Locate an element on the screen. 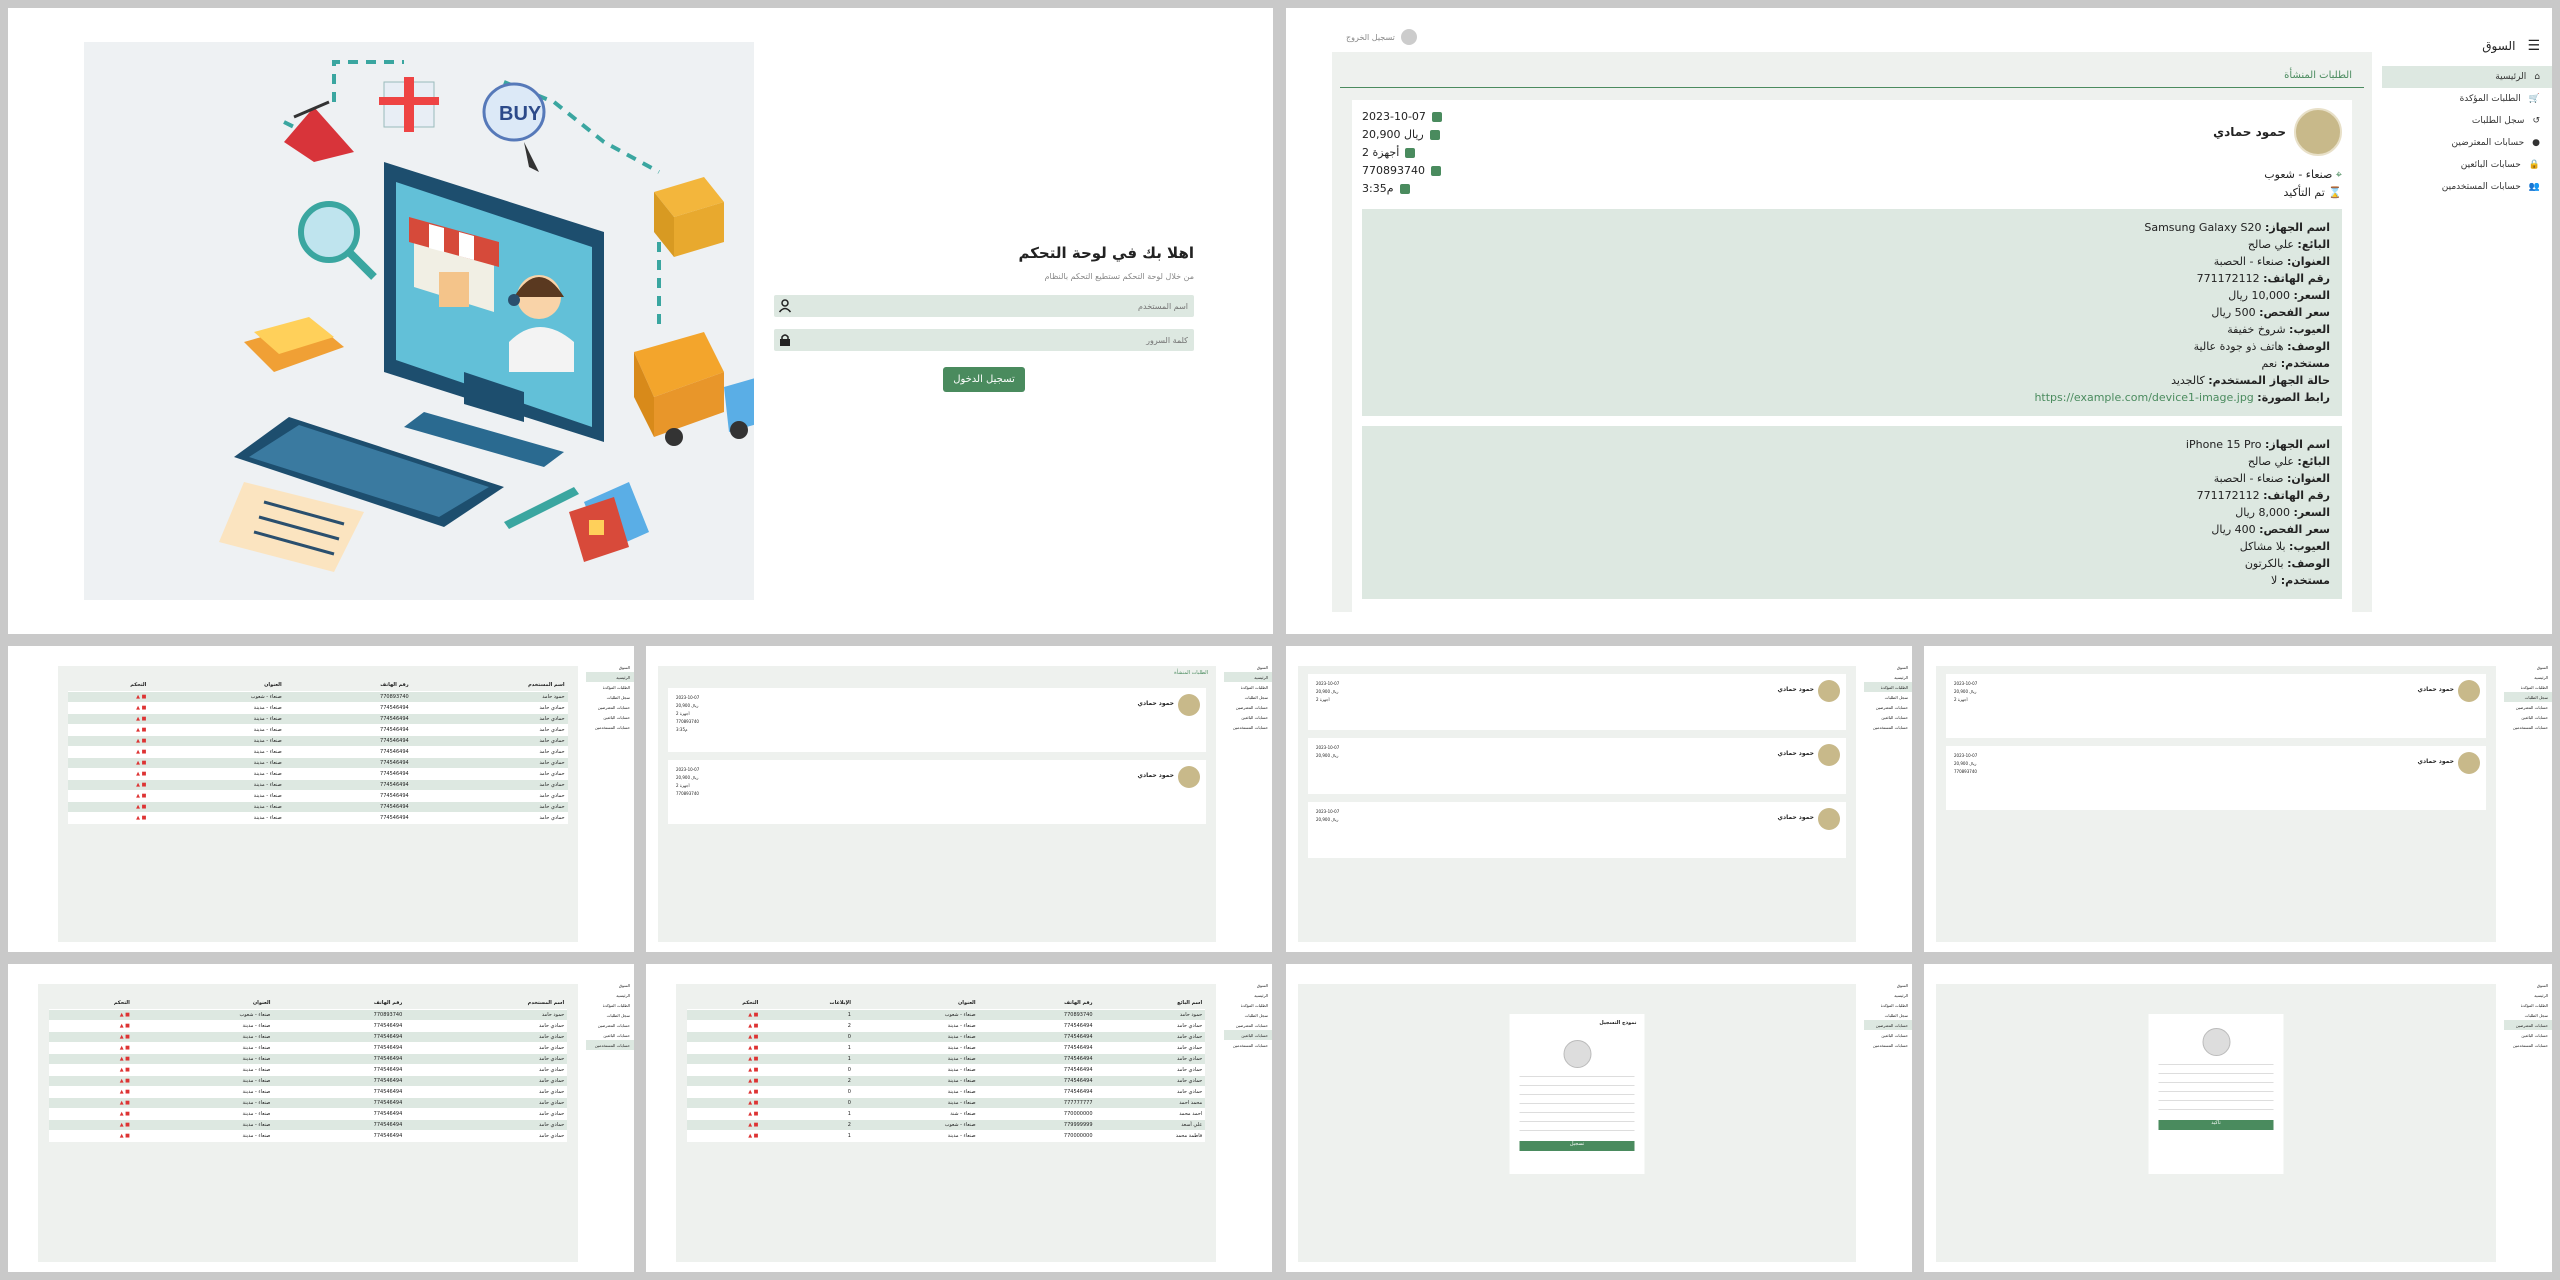 Image resolution: width=2560 pixels, height=1280 pixels. mini-nav-item: حسابات البائعين is located at coordinates (610, 717).